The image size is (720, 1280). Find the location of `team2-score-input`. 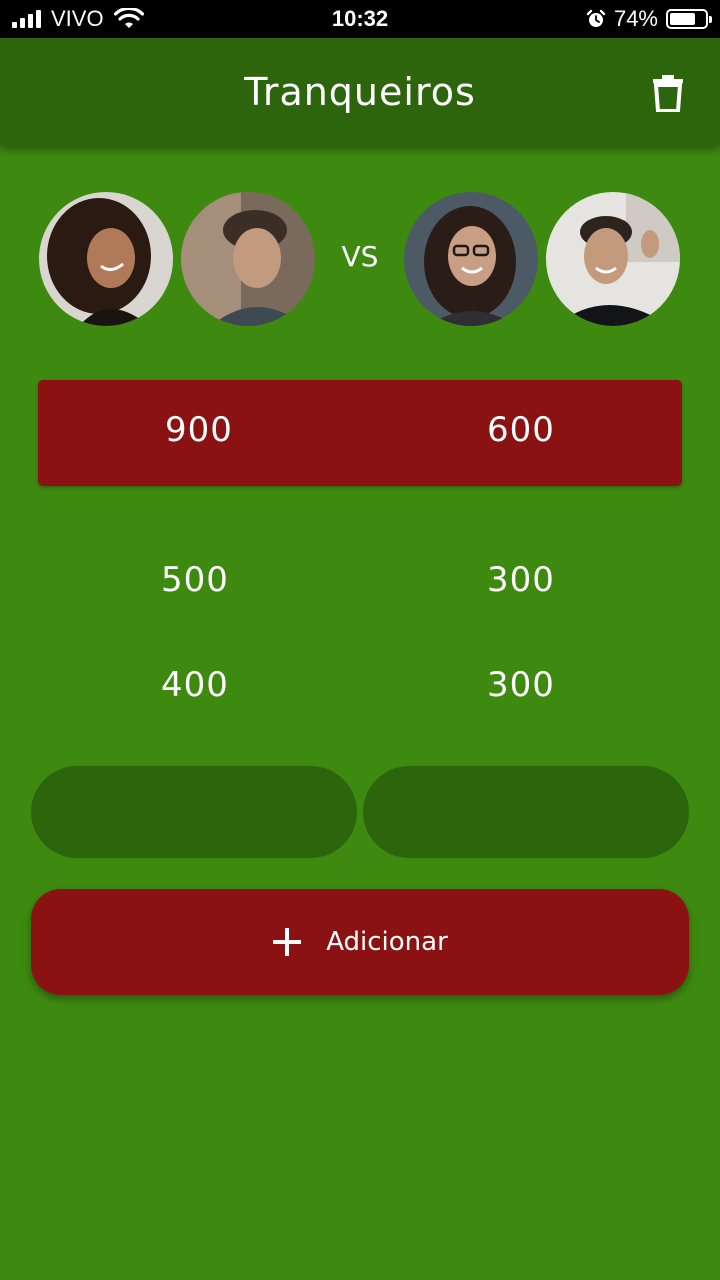

team2-score-input is located at coordinates (526, 812).